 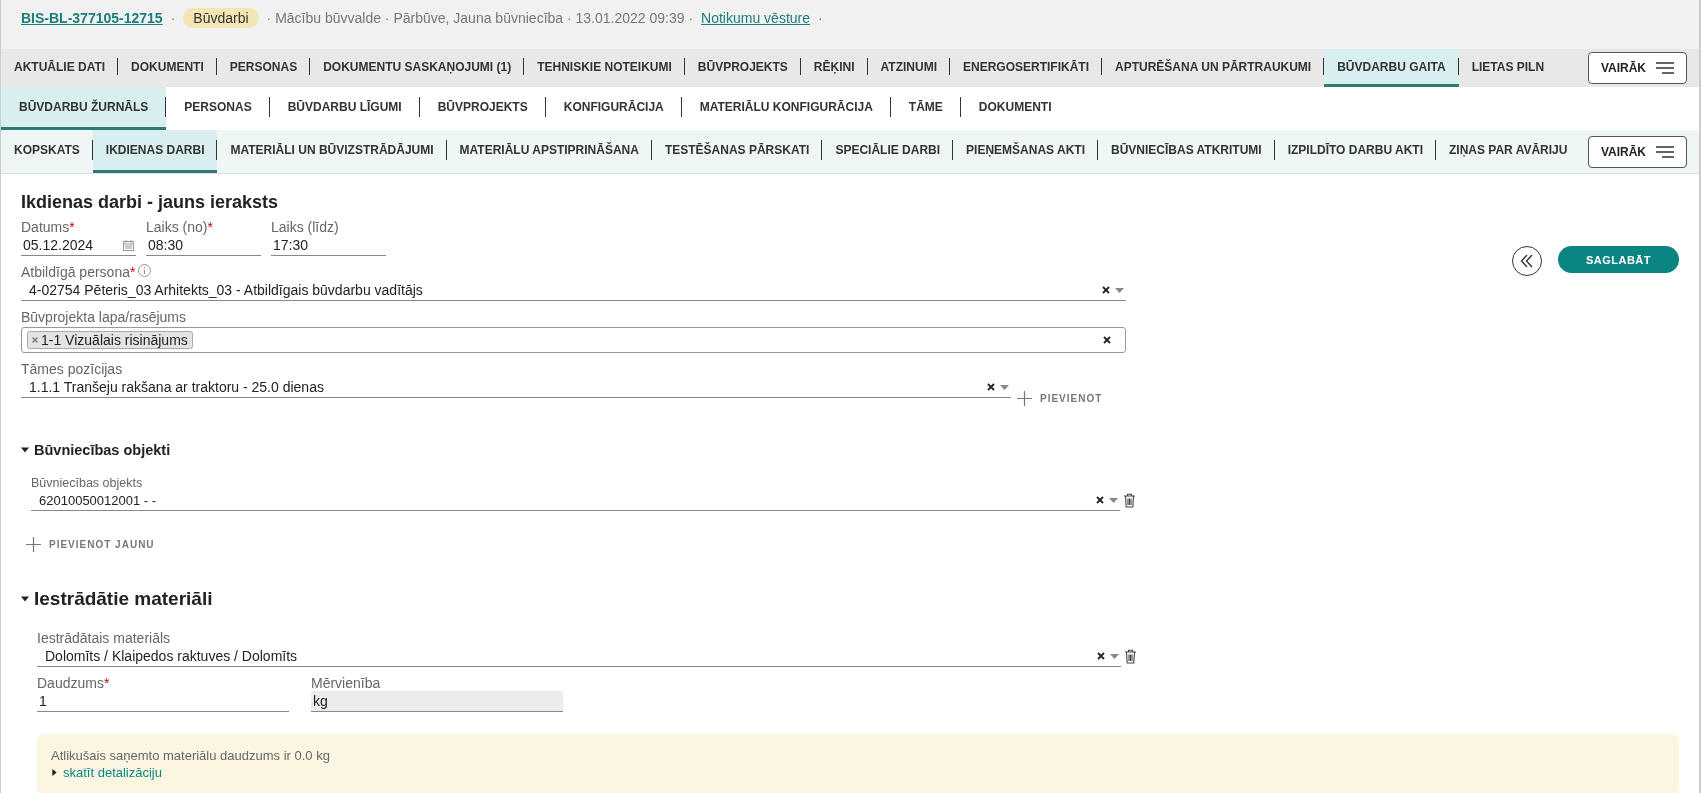 I want to click on journal-tab: PERSONAS, so click(x=218, y=108).